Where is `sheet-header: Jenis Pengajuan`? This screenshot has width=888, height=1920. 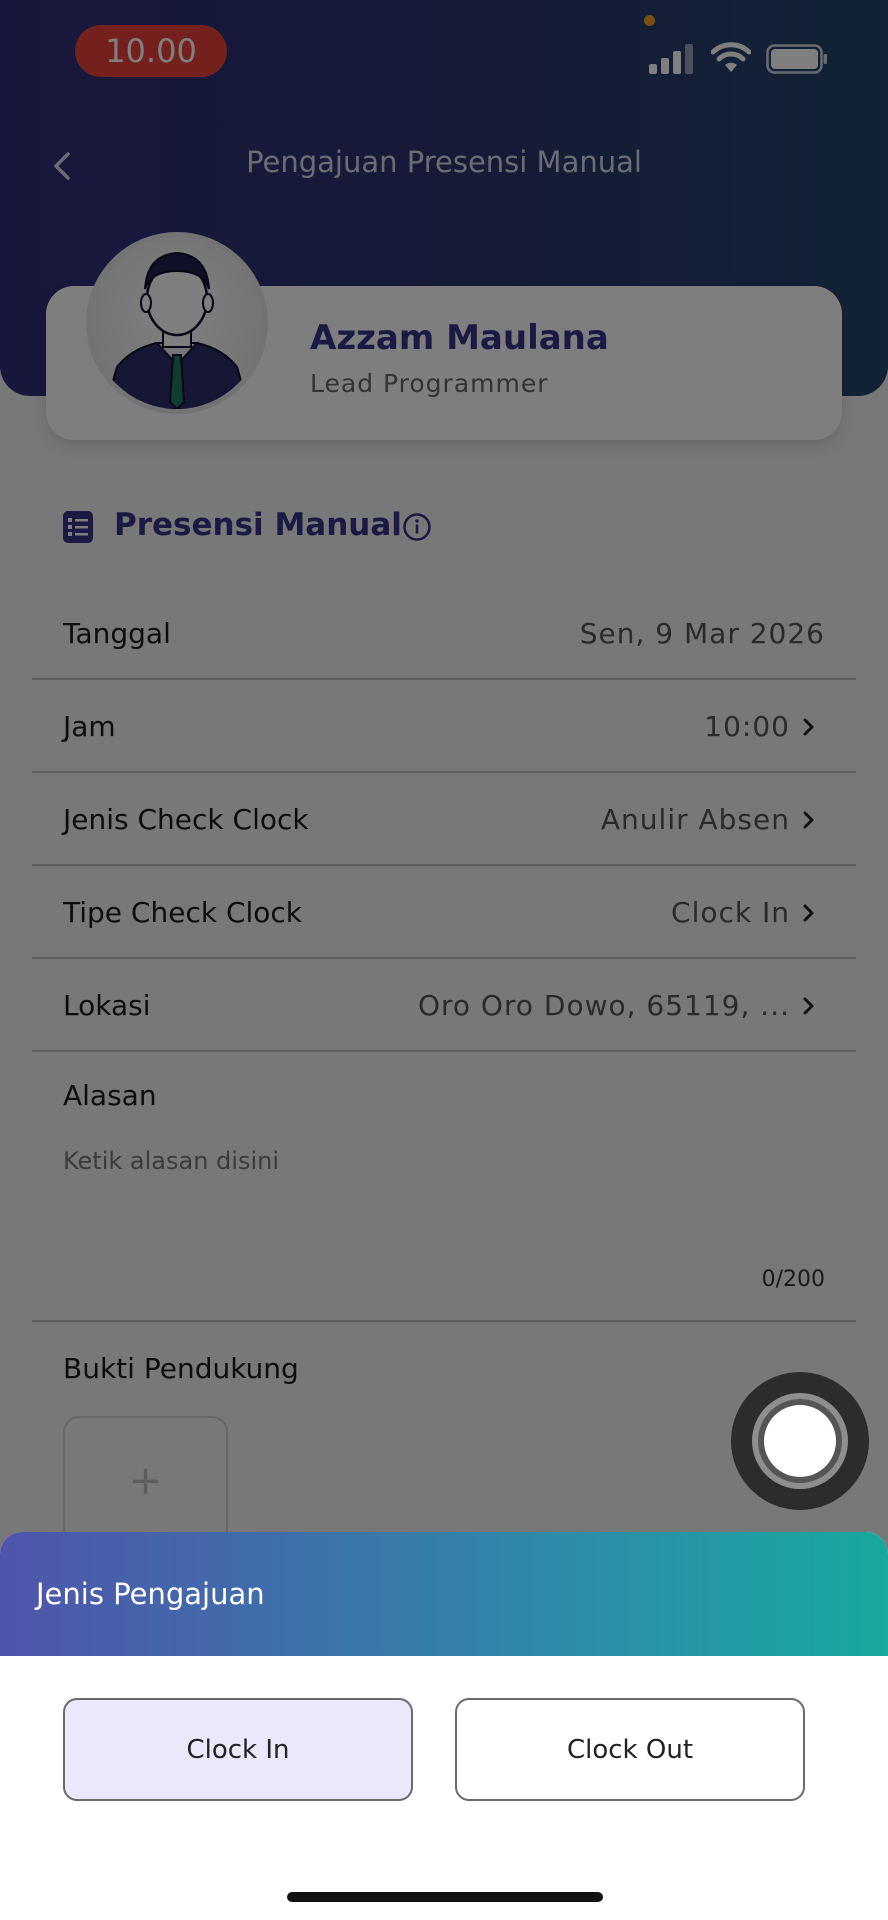 sheet-header: Jenis Pengajuan is located at coordinates (444, 1594).